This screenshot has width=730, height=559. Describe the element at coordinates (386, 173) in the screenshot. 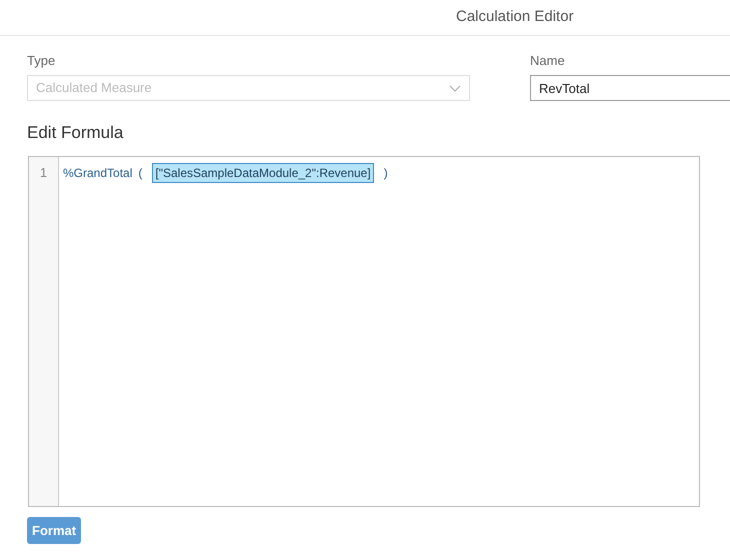

I see `formula-parenthesis: )` at that location.